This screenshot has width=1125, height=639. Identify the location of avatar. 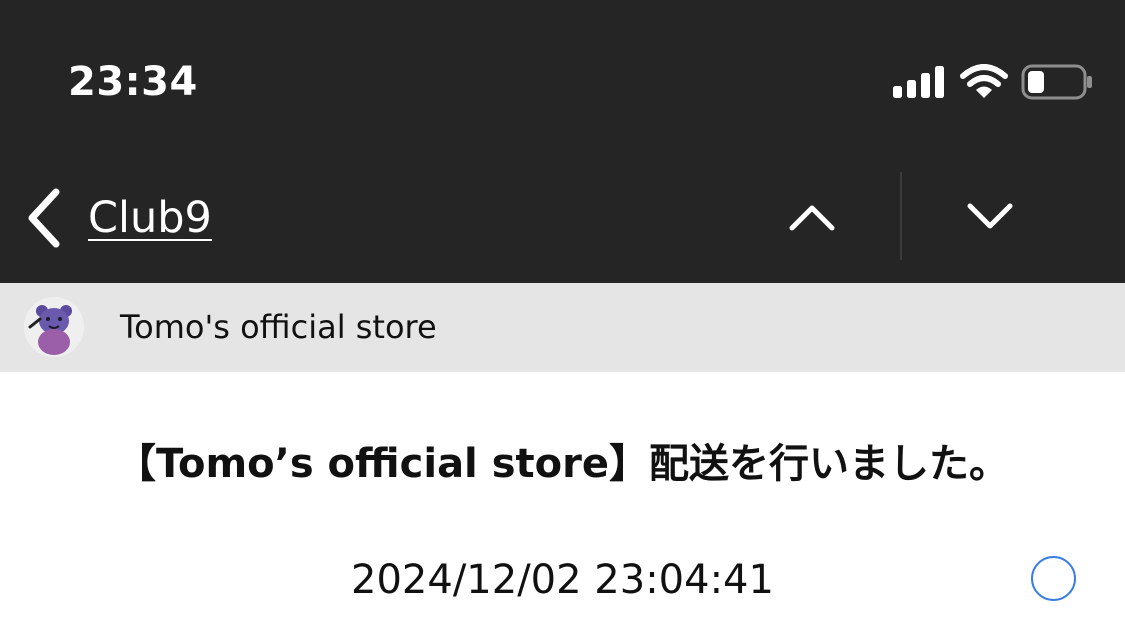
(54, 327).